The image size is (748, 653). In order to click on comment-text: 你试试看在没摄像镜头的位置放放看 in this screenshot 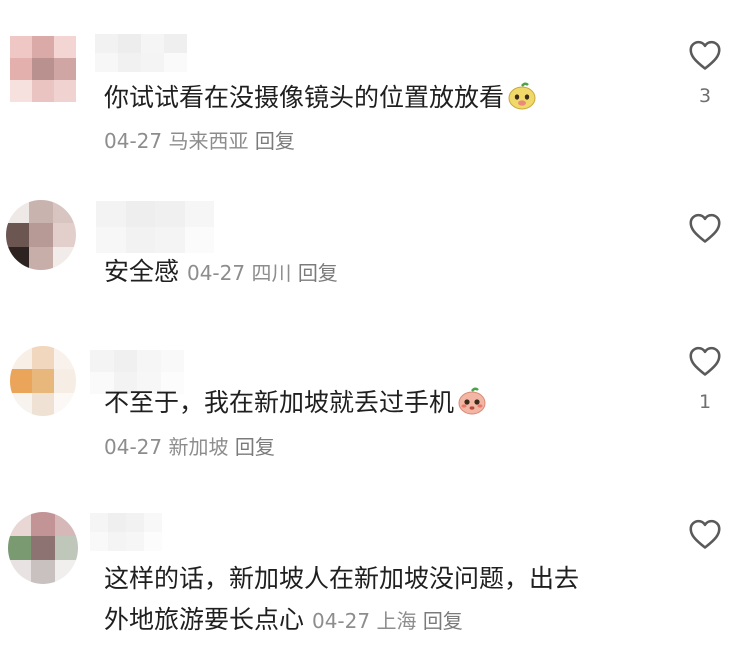, I will do `click(321, 97)`.